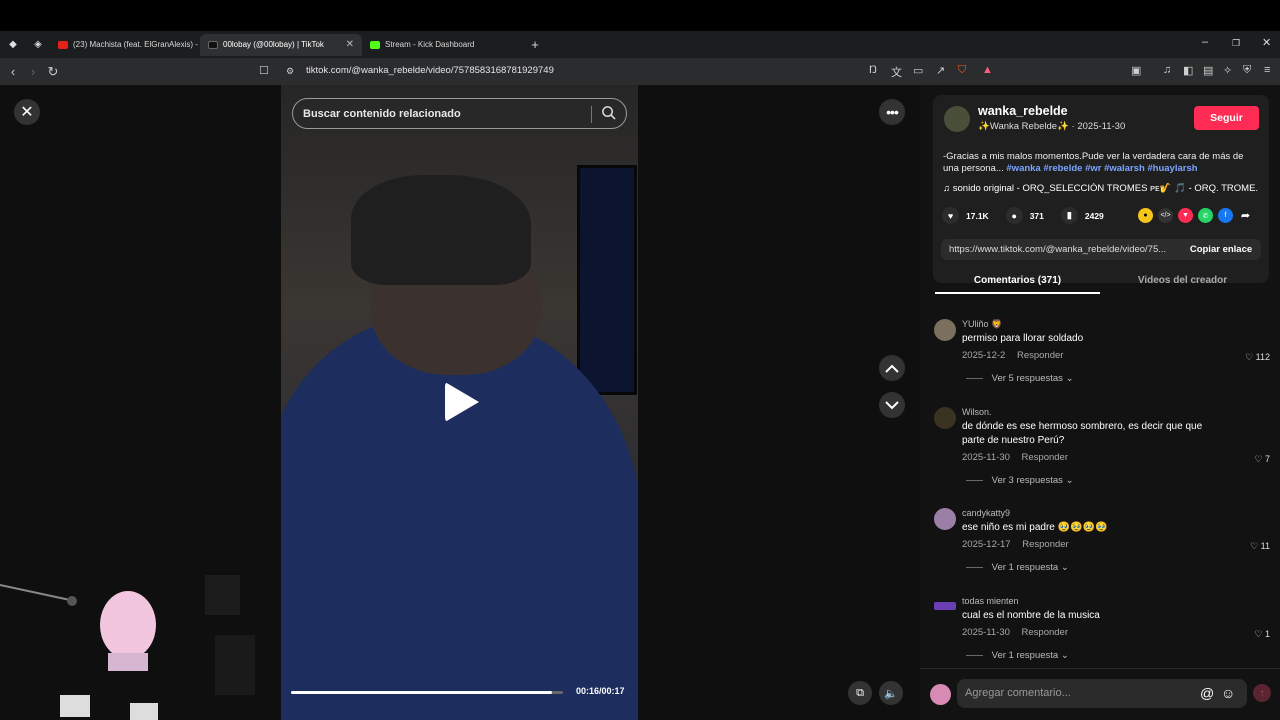 This screenshot has height=720, width=1280. I want to click on commenter-name: YUliño 🦁, so click(982, 324).